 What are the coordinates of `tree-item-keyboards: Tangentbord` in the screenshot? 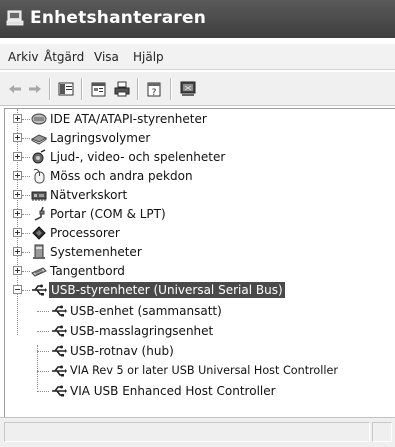 It's located at (200, 271).